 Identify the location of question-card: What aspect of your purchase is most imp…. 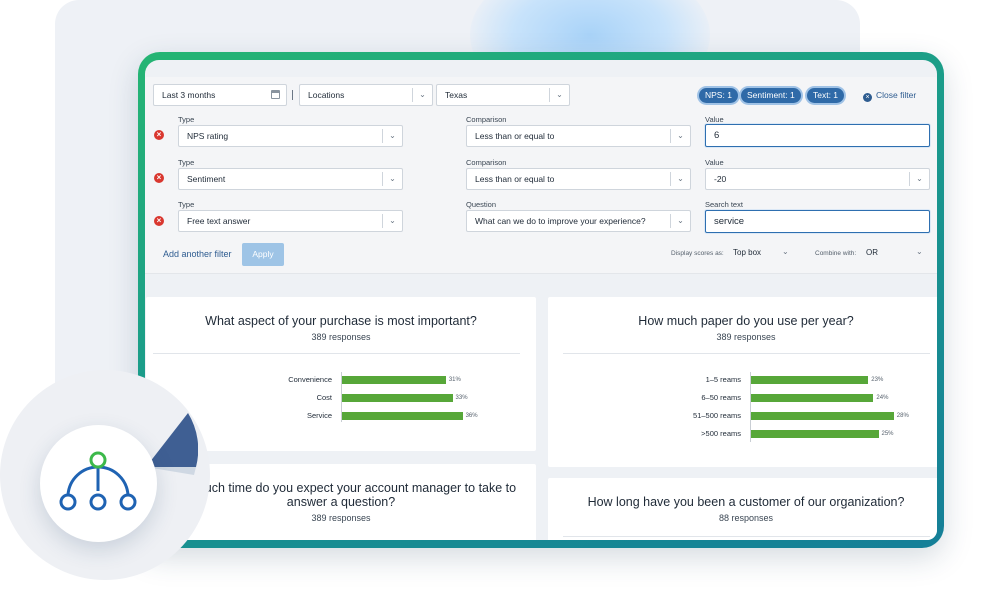
(341, 374).